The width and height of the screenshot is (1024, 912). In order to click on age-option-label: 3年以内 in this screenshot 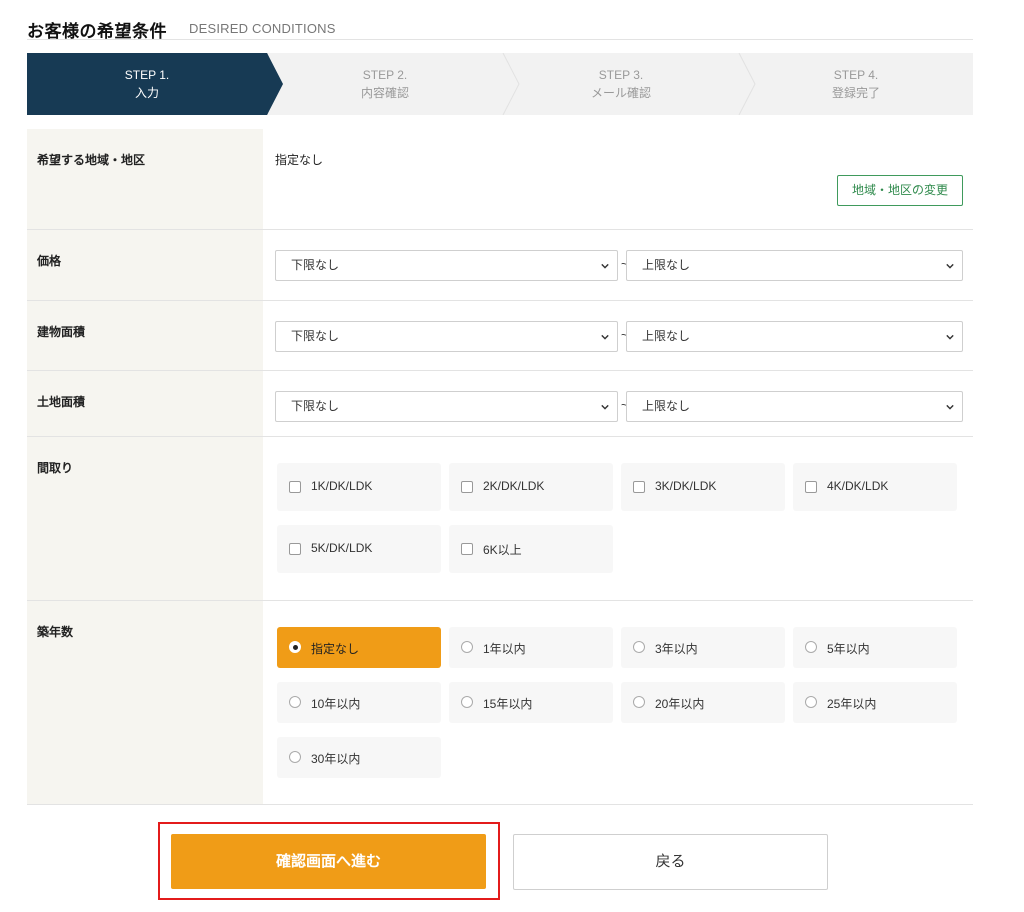, I will do `click(676, 649)`.